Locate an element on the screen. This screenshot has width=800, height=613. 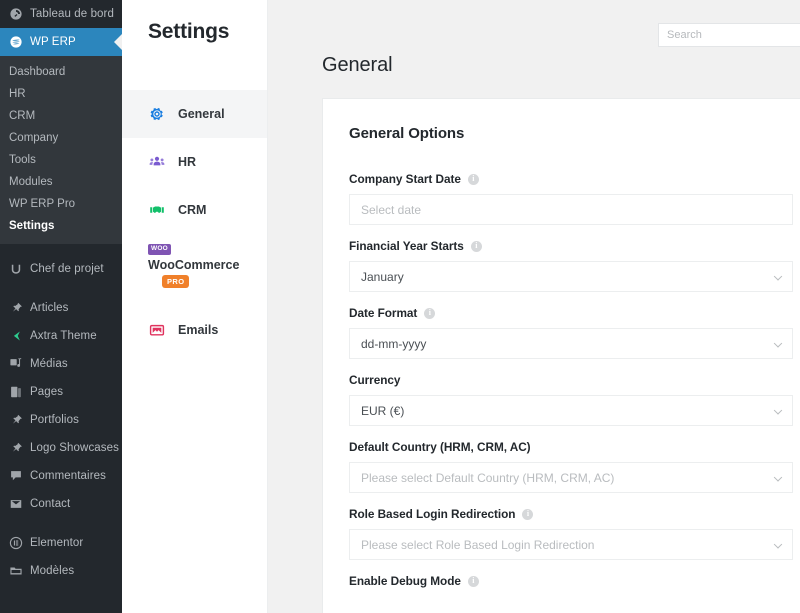
field-label: Default Country (HRM, CRM, AC) is located at coordinates (571, 447).